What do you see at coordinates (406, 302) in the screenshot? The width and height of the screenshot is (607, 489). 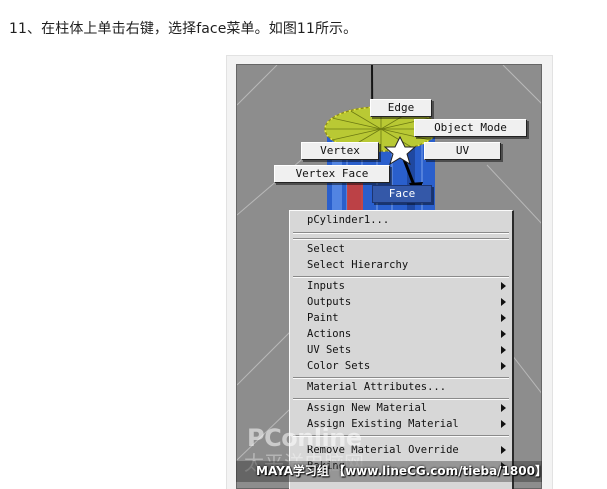 I see `menu-item-outputs: Outputs` at bounding box center [406, 302].